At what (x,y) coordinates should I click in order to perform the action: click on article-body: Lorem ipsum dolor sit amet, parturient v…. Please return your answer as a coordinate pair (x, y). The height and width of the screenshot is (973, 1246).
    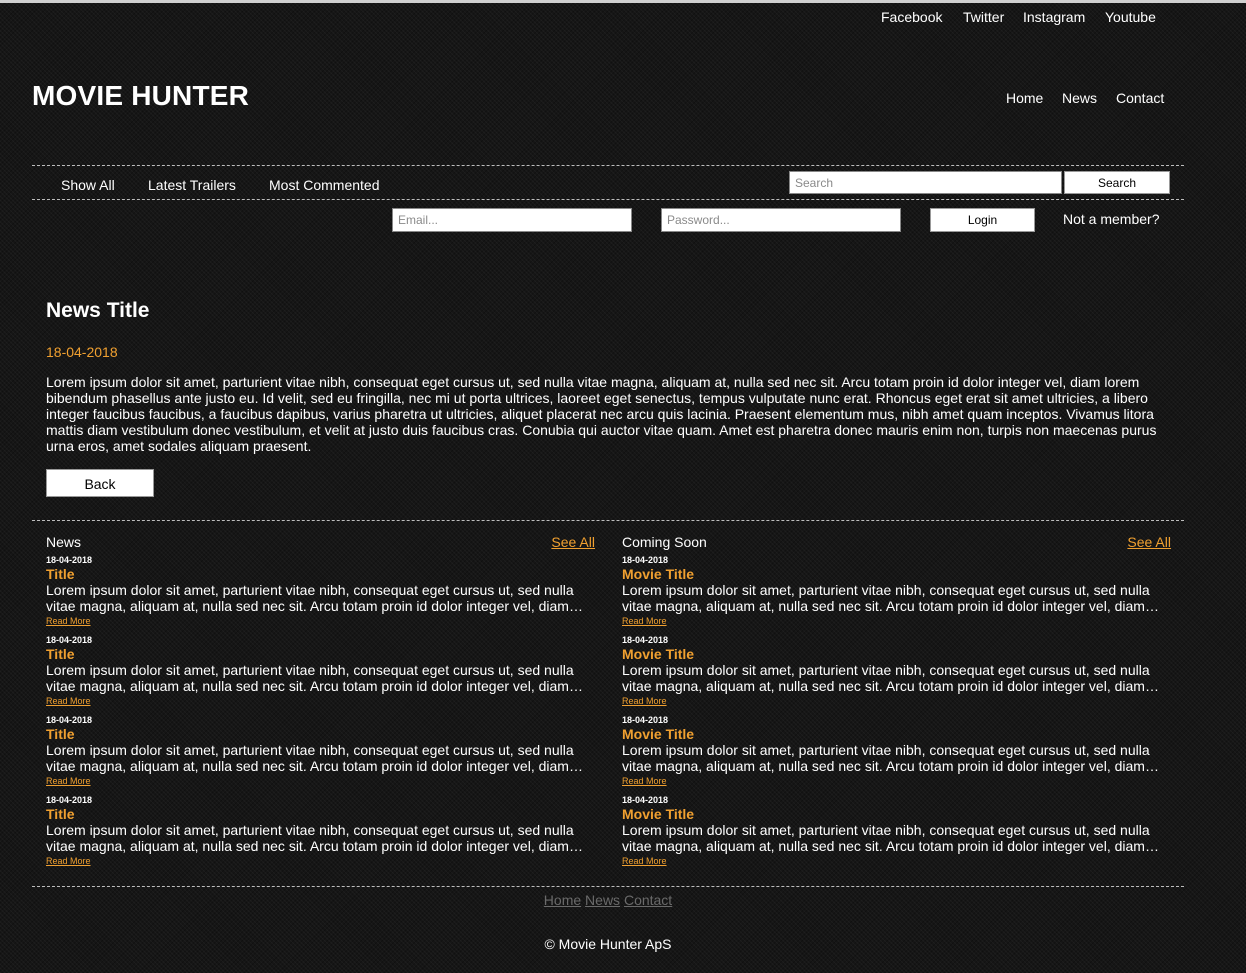
    Looking at the image, I should click on (601, 414).